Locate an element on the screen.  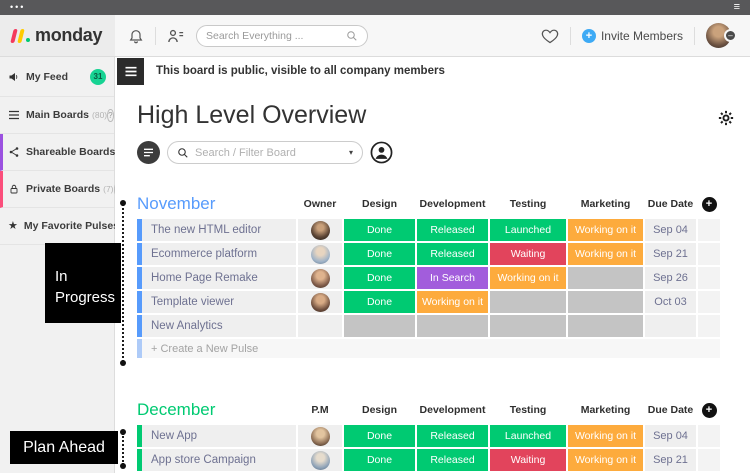
board-title: High Level Overview is located at coordinates (443, 115).